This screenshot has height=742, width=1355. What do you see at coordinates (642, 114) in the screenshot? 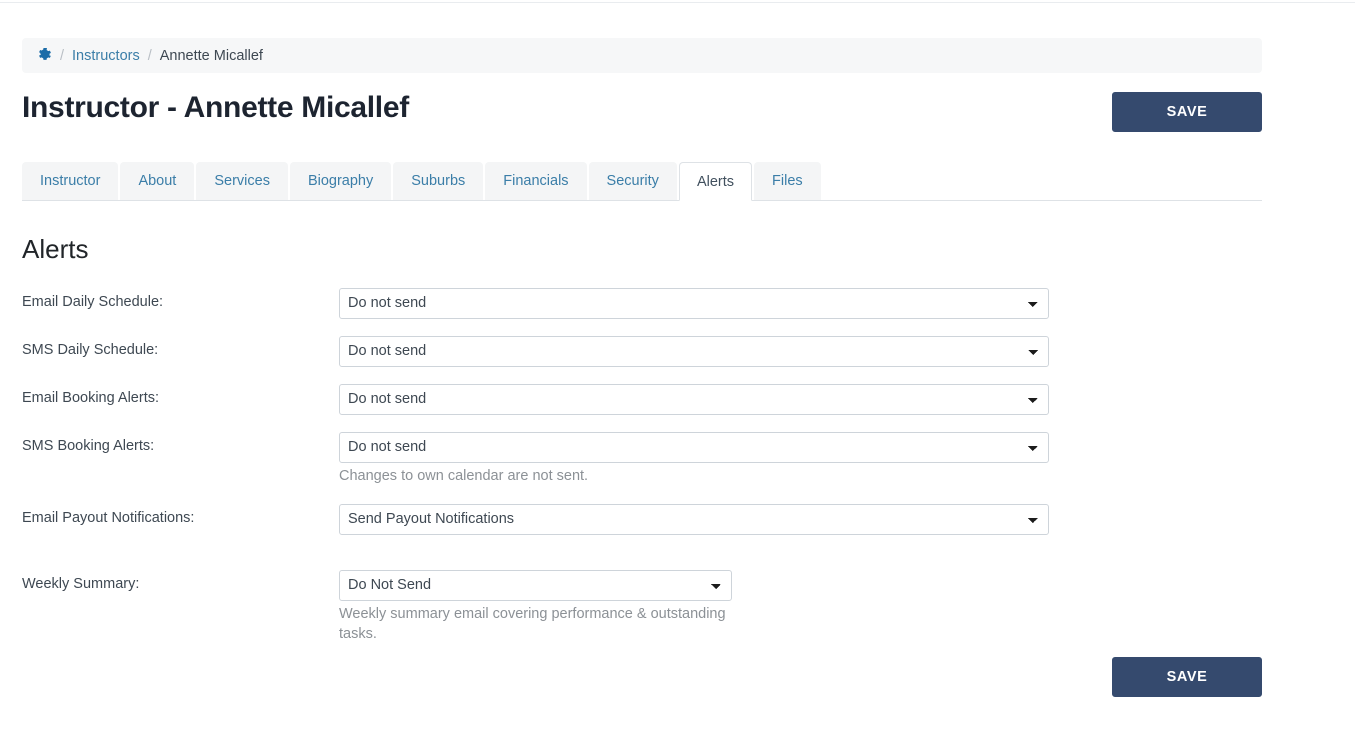
I see `title-row: Instructor - Annette Micallef SAVE` at bounding box center [642, 114].